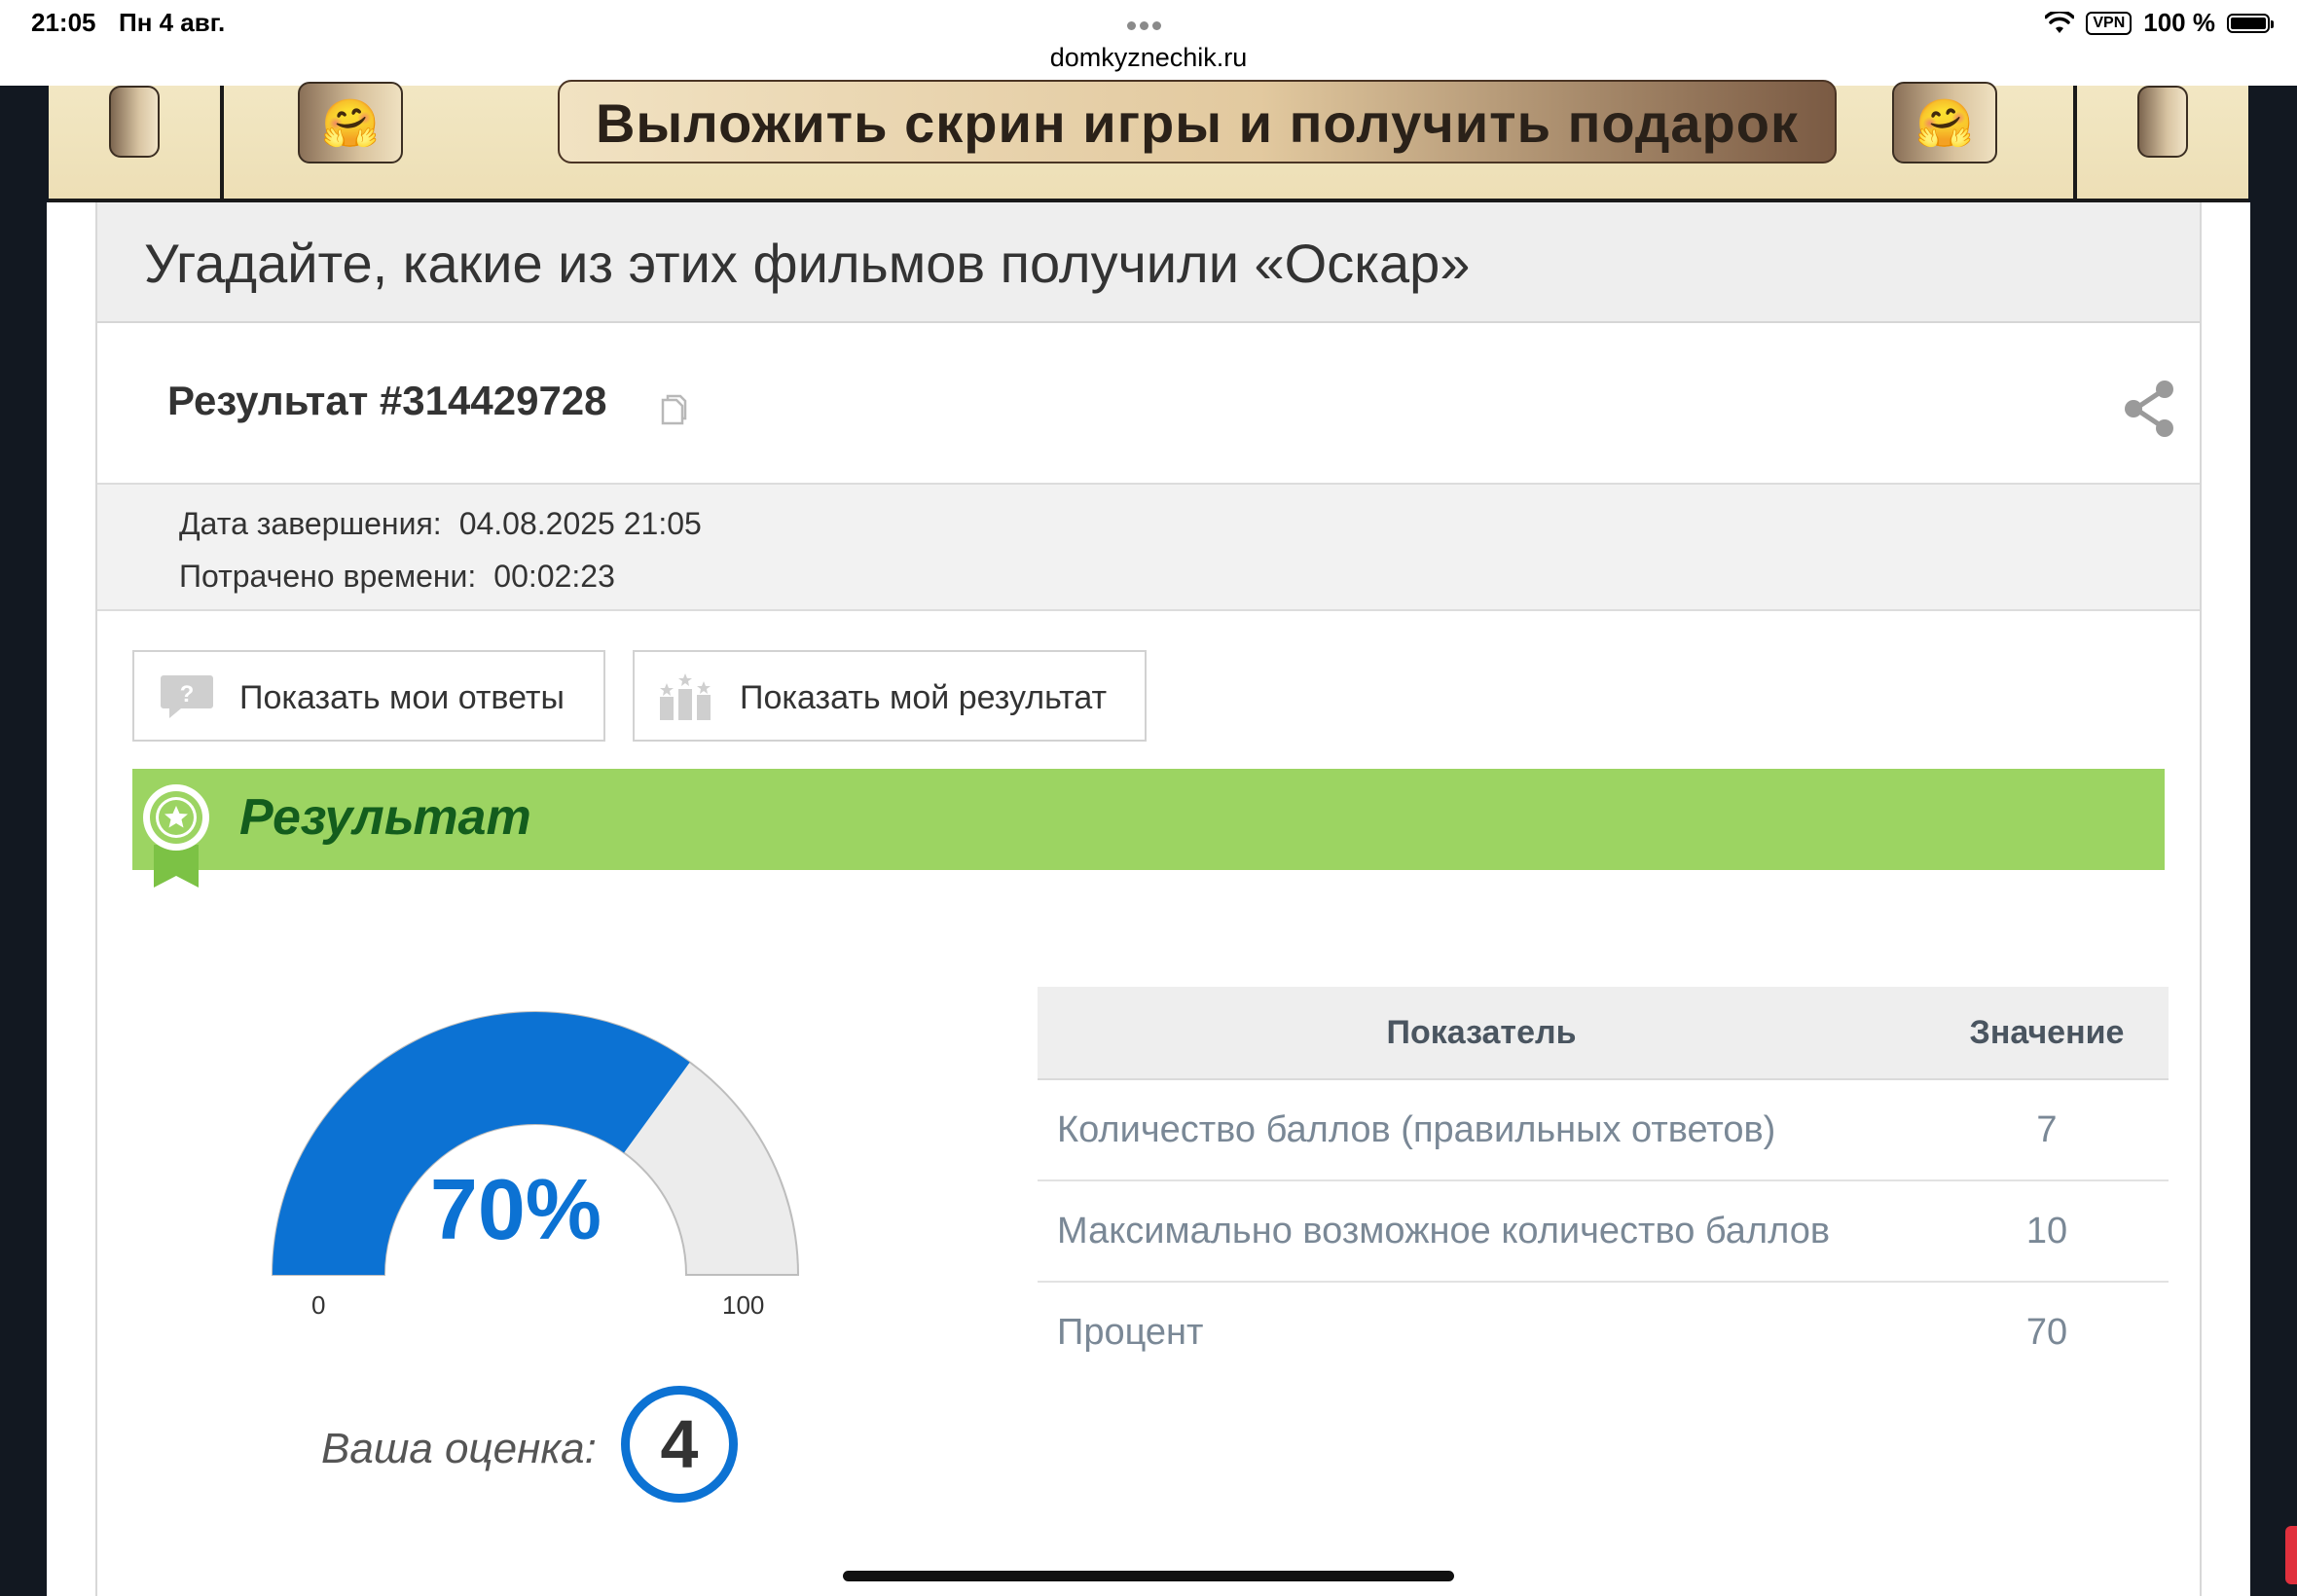 This screenshot has height=1596, width=2297. I want to click on gauge-max-label: 100, so click(744, 1305).